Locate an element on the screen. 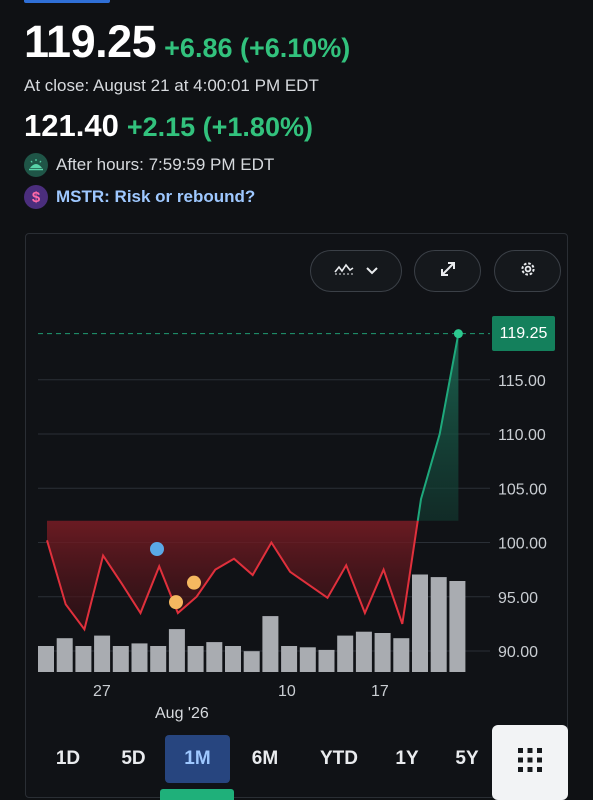  current-price-tag: 119.25 is located at coordinates (523, 333).